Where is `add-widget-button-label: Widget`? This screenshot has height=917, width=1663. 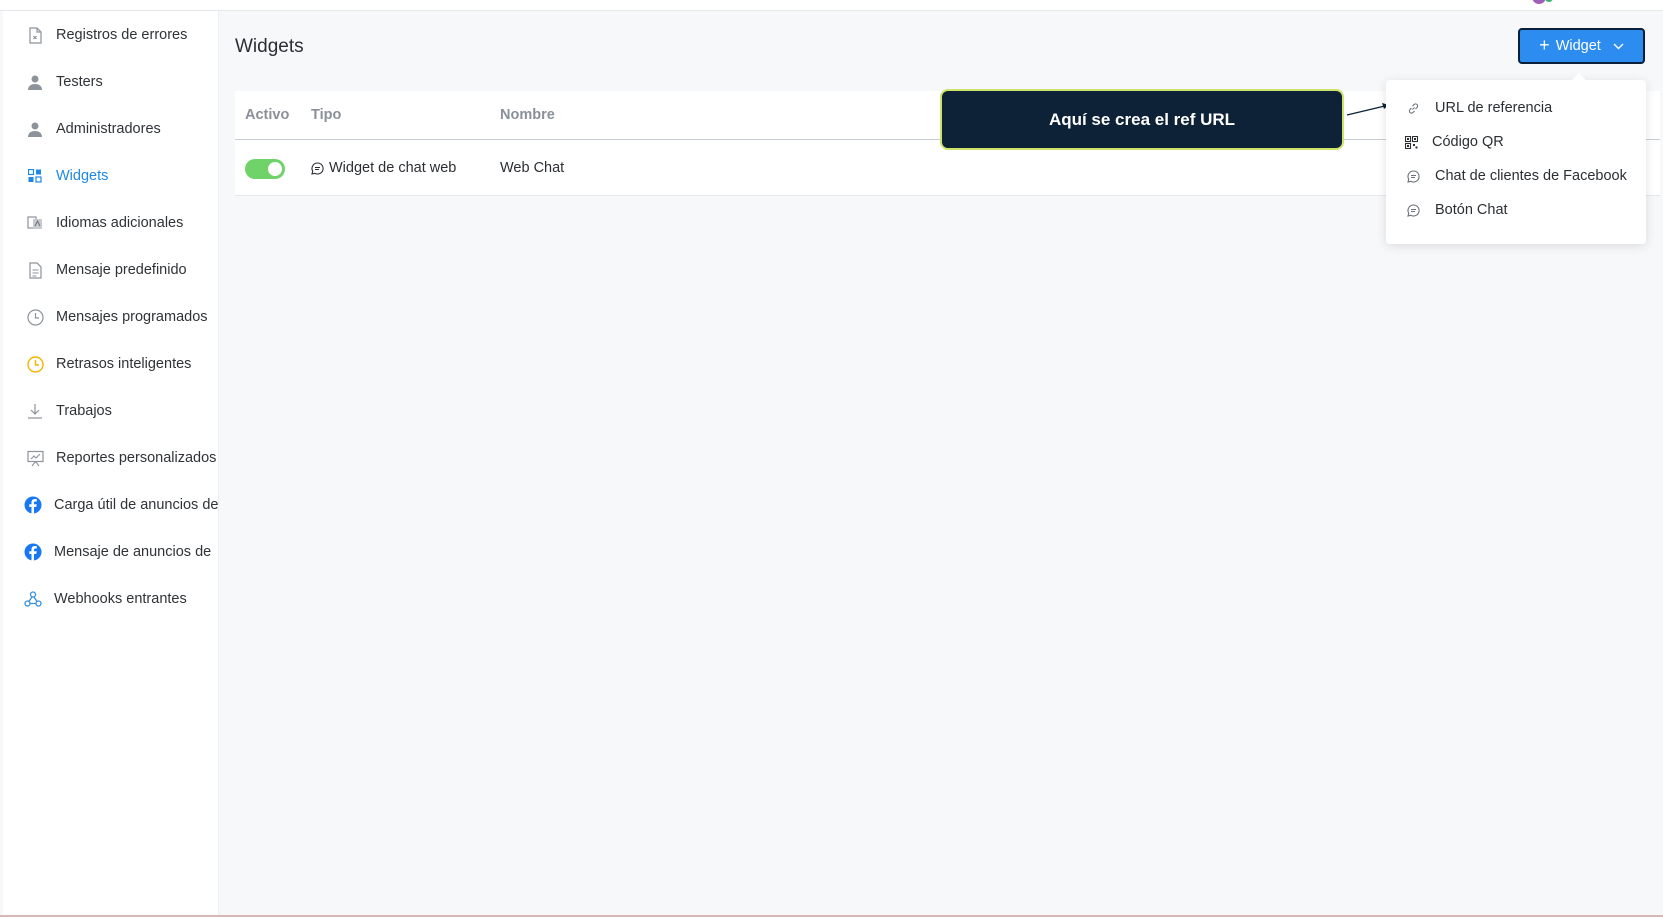
add-widget-button-label: Widget is located at coordinates (1578, 46).